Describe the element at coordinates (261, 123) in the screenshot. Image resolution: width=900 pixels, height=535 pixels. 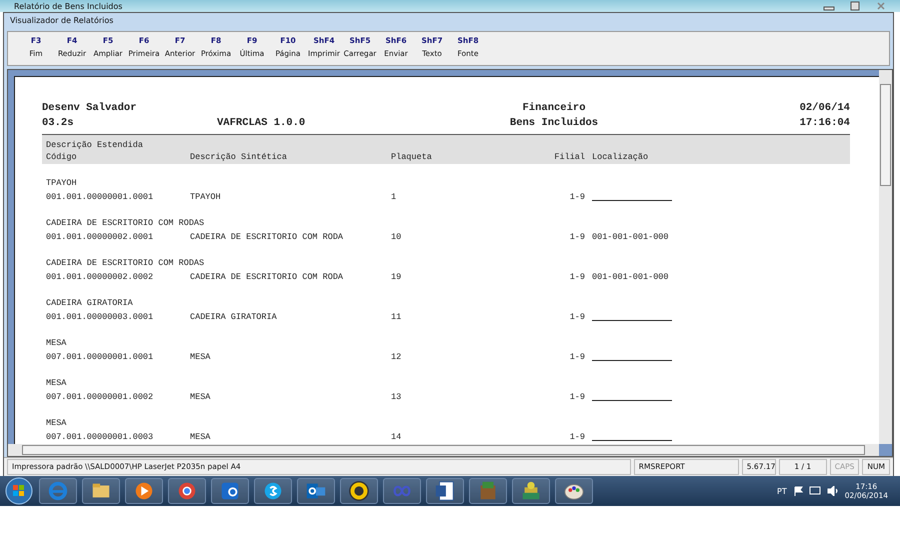
I see `program-name: VAFRCLAS 1.0.0` at that location.